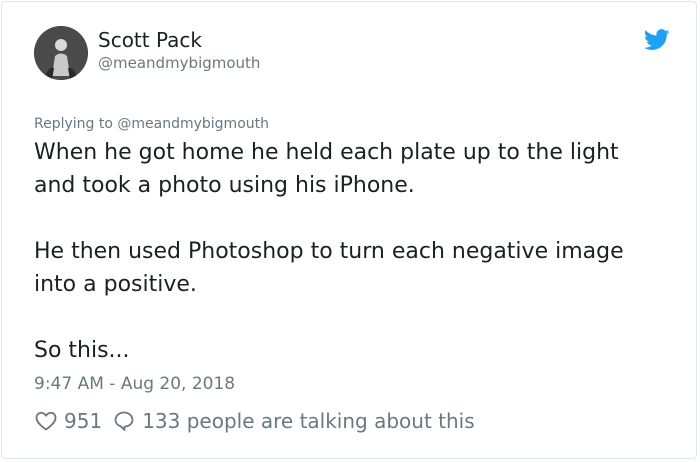 This screenshot has height=462, width=700. What do you see at coordinates (83, 421) in the screenshot?
I see `like-count: 951` at bounding box center [83, 421].